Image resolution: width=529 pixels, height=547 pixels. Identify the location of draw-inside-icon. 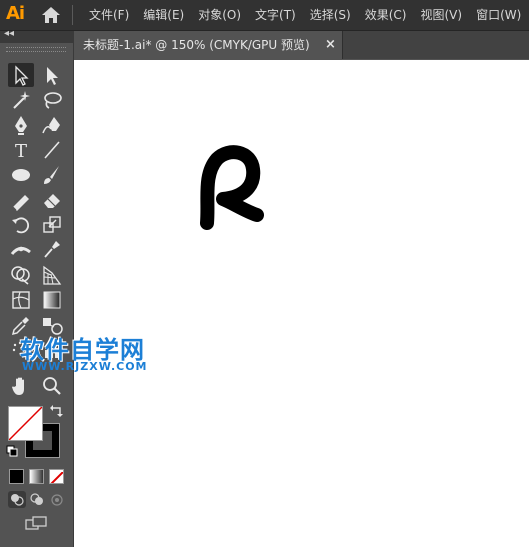
(57, 500).